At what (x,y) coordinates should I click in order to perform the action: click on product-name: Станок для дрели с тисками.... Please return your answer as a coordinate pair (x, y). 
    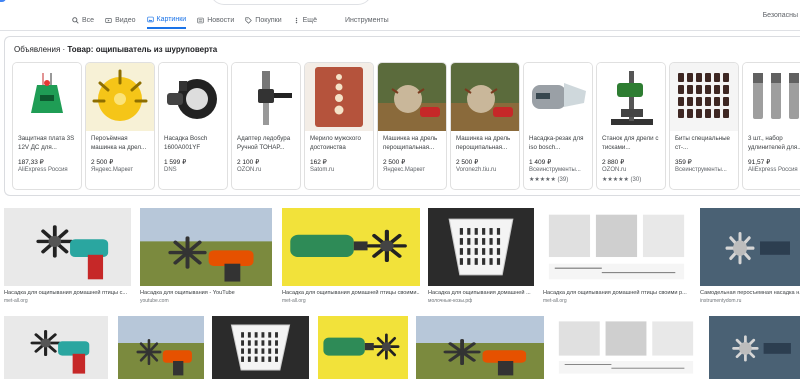
    Looking at the image, I should click on (630, 143).